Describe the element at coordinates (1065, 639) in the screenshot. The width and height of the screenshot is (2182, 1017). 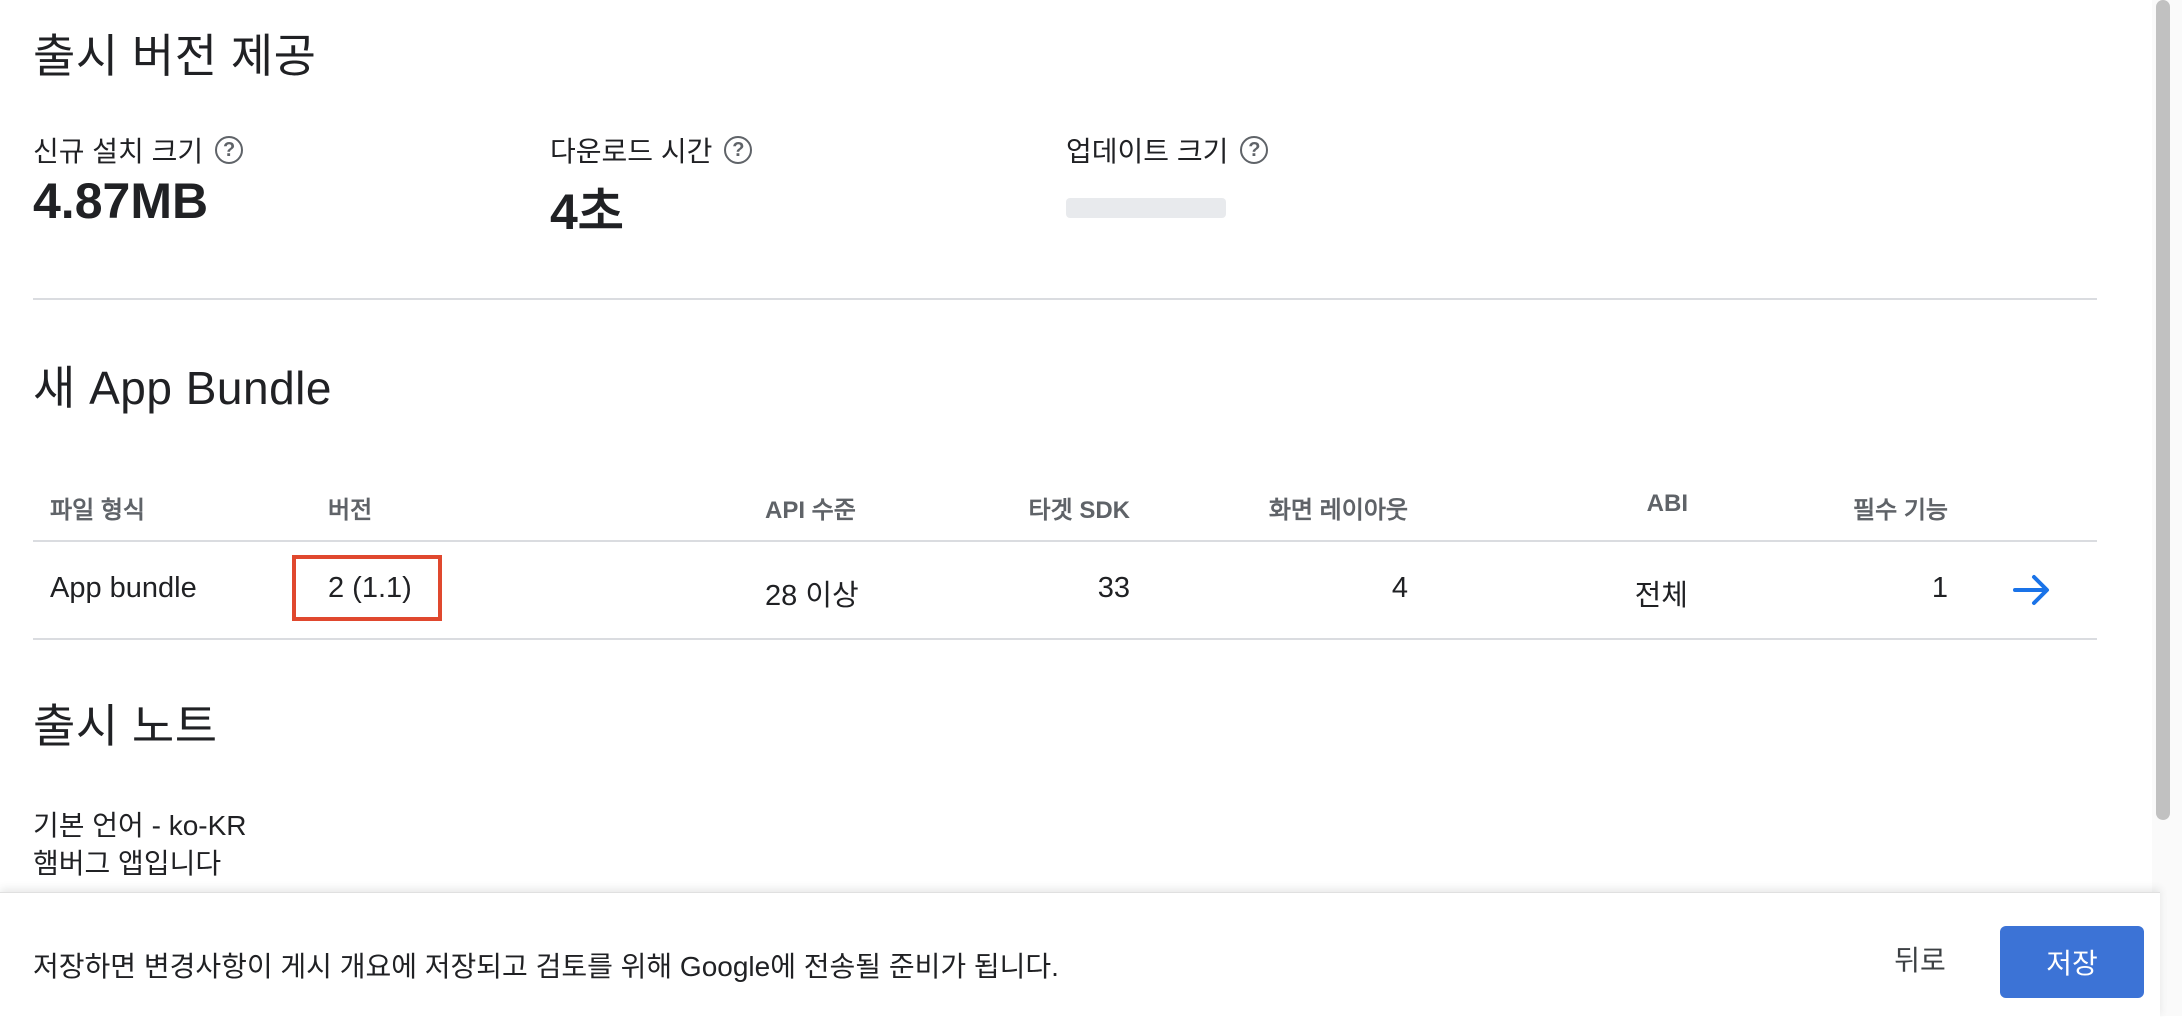
I see `table-row-divider` at that location.